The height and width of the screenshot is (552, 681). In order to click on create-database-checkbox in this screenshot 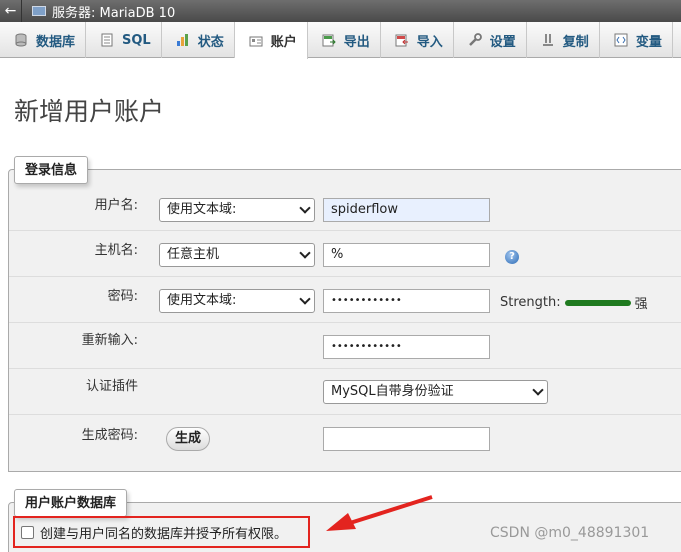, I will do `click(27, 532)`.